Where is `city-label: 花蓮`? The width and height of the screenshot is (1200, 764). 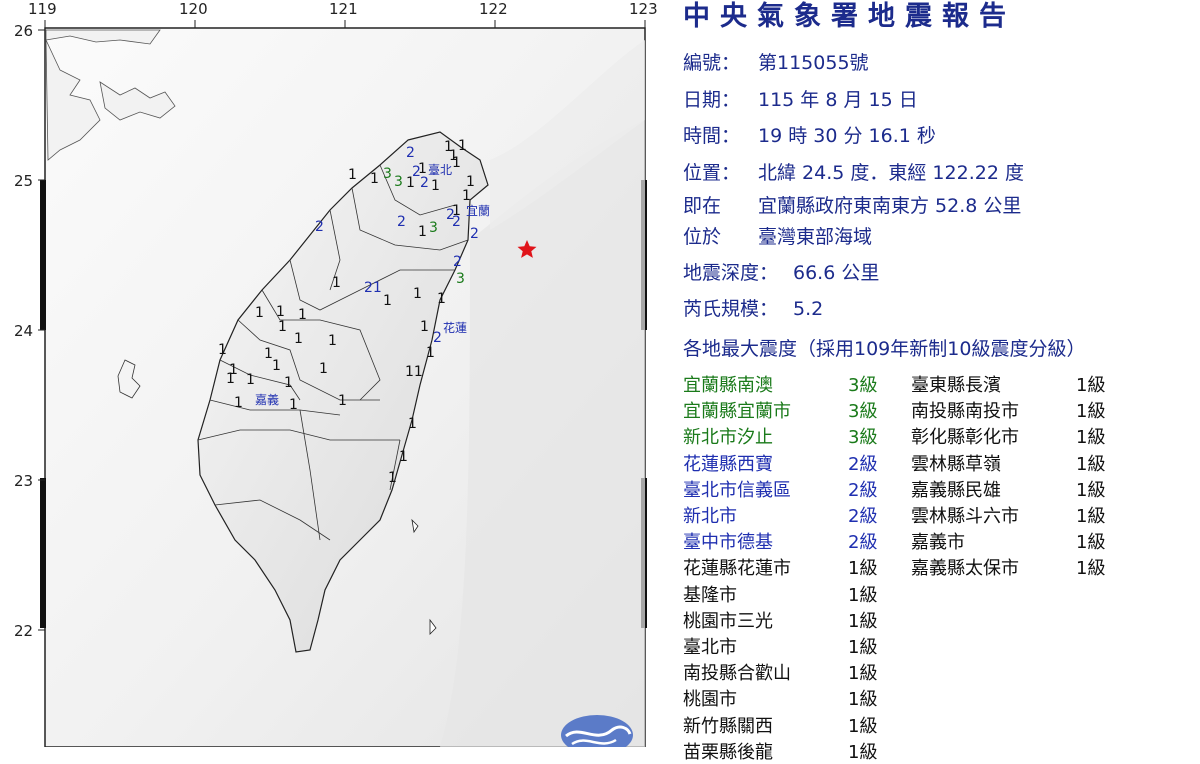
city-label: 花蓮 is located at coordinates (455, 327).